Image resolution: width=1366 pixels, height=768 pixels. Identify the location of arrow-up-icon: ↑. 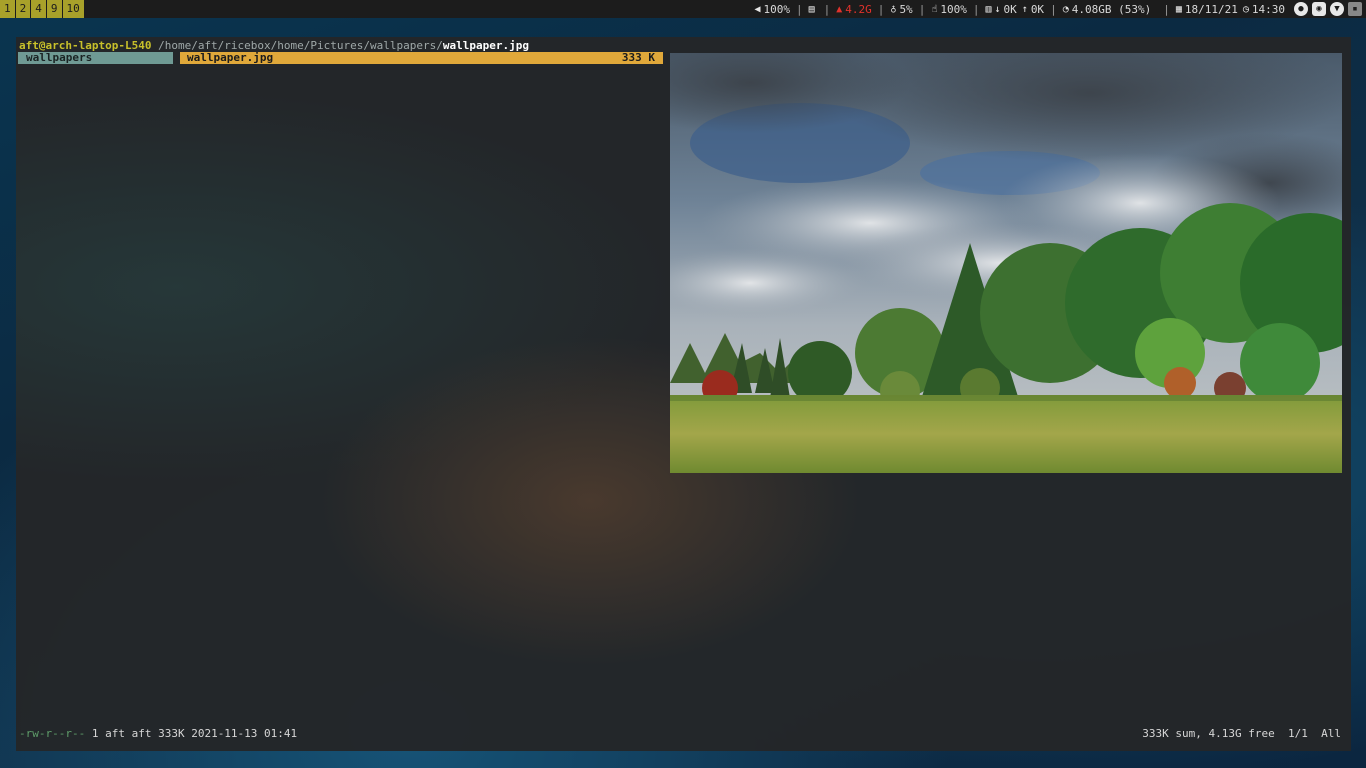
(1024, 9).